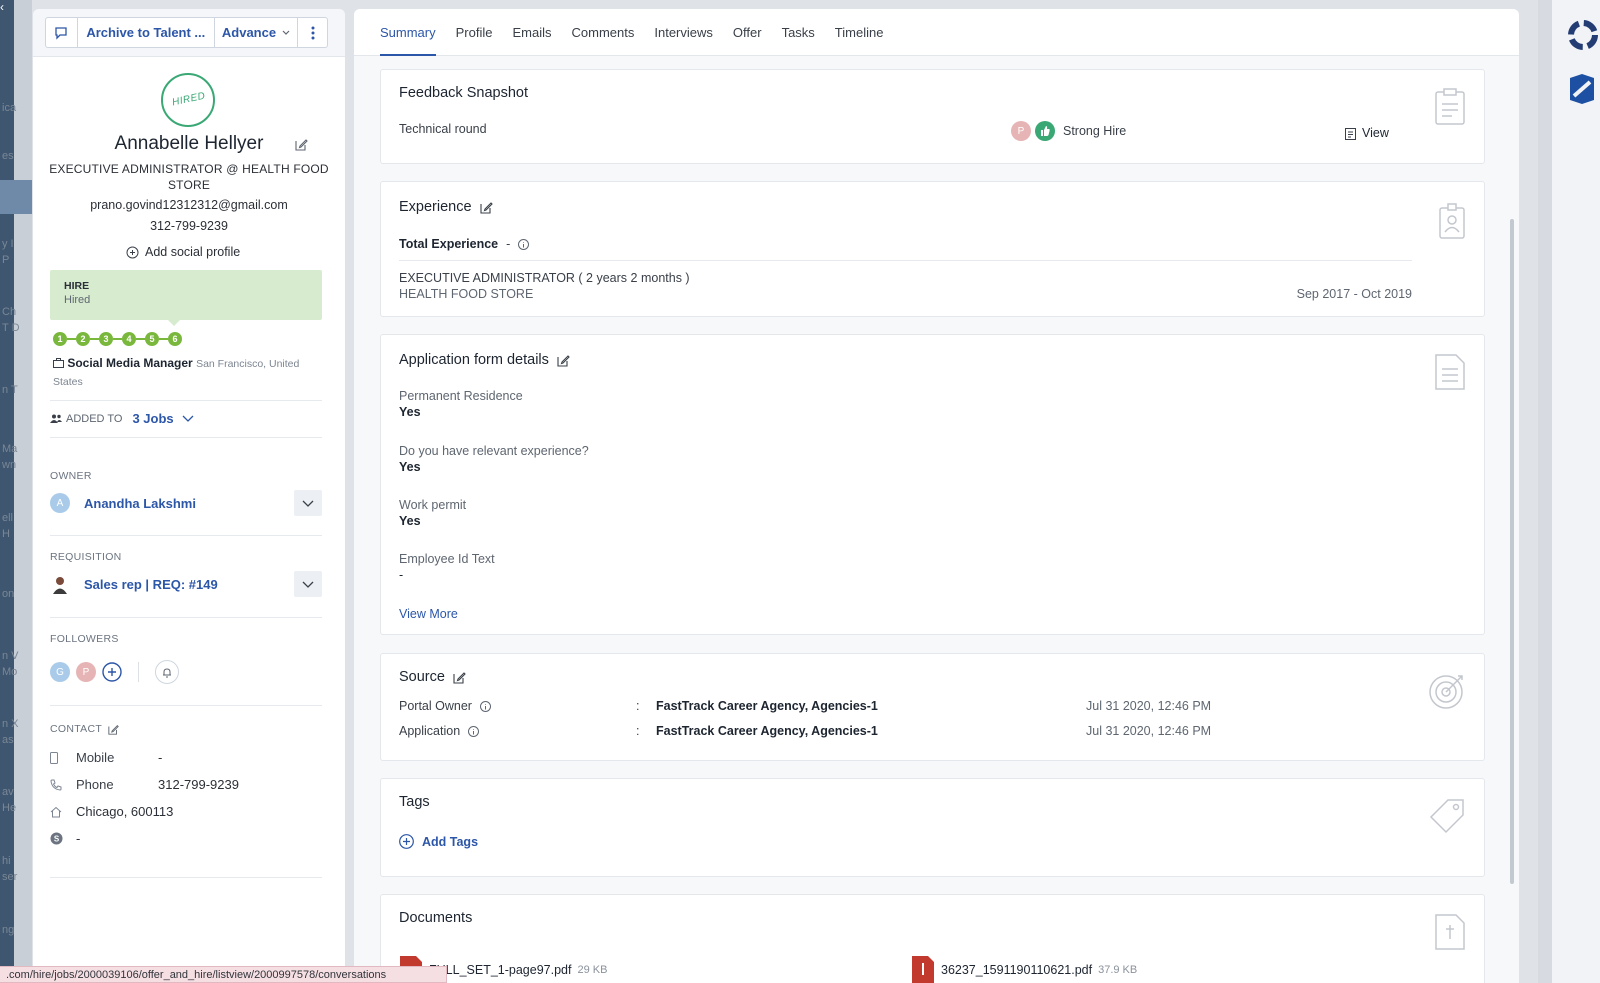 This screenshot has height=983, width=1600. Describe the element at coordinates (301, 144) in the screenshot. I see `edit-name-icon` at that location.